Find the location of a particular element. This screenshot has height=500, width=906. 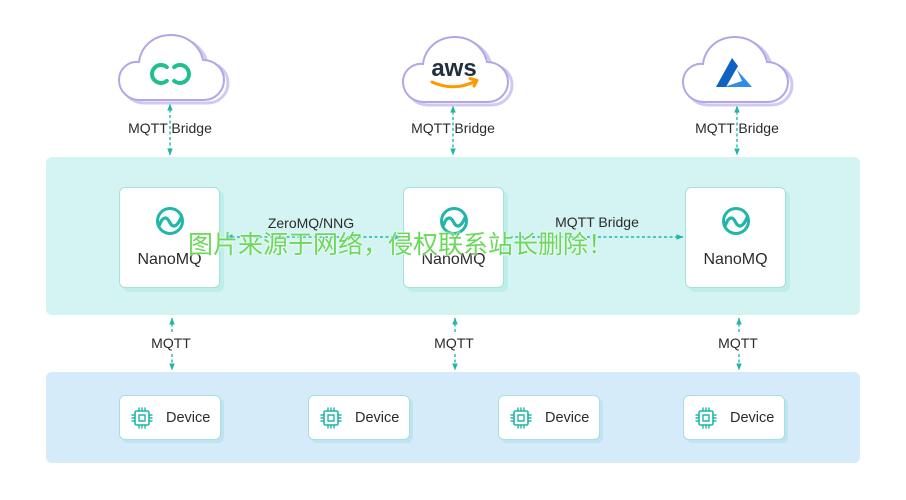

mqtt-bridge-link-label: MQTT Bridge is located at coordinates (597, 222).